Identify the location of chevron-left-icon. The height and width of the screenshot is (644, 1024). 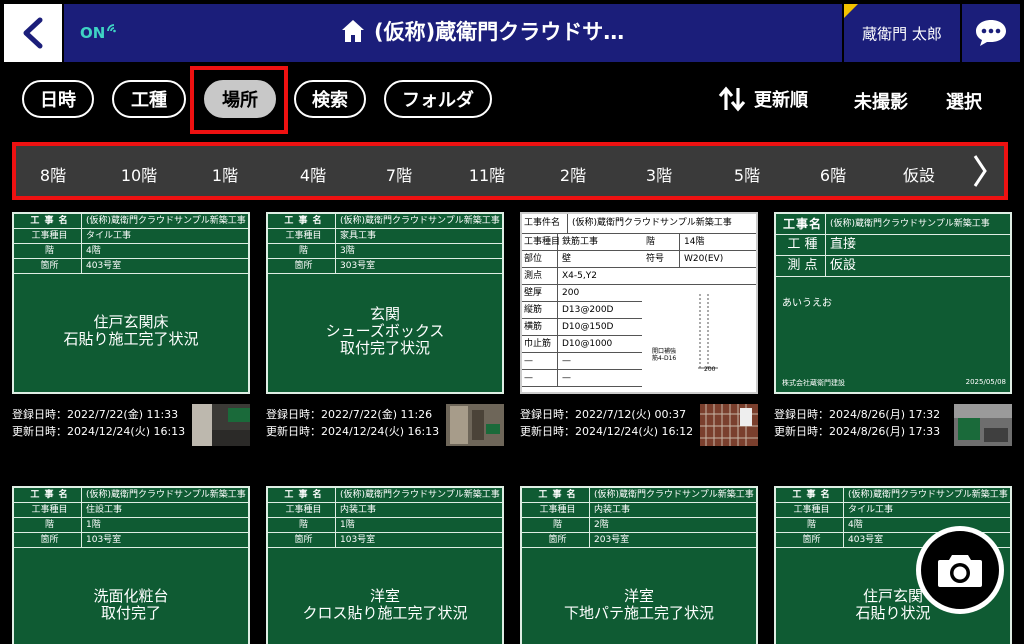
(33, 33).